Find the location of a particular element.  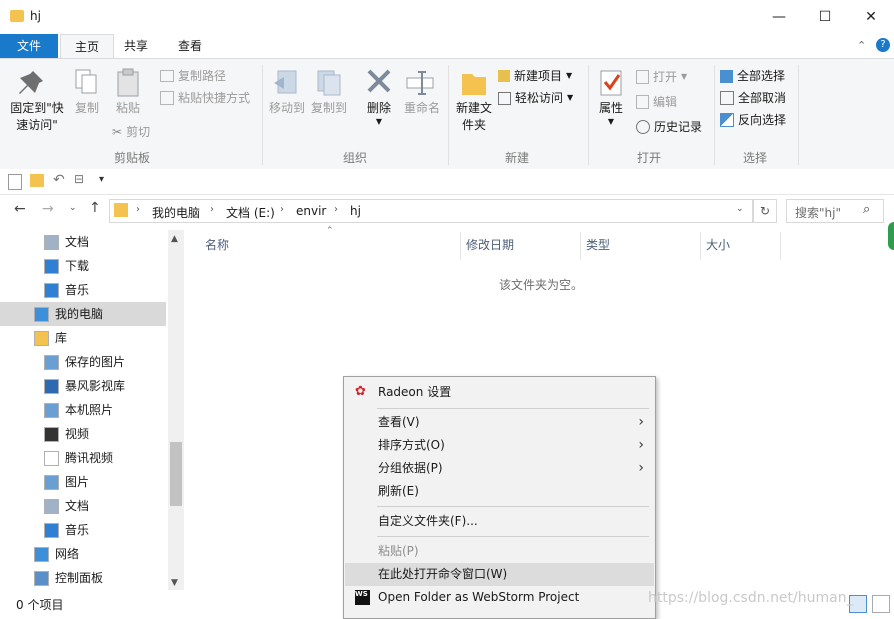

address-bar: › 我的电脑 › 文档 (E:) › envir › hj ⌄ is located at coordinates (431, 211).